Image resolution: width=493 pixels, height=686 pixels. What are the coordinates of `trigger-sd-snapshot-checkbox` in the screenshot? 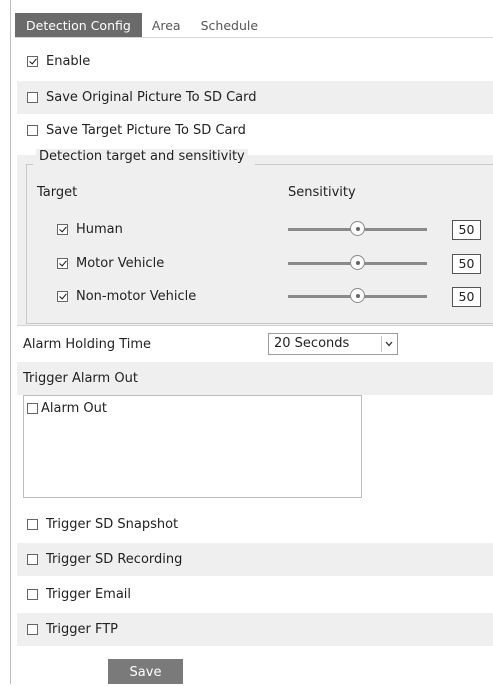 It's located at (32, 524).